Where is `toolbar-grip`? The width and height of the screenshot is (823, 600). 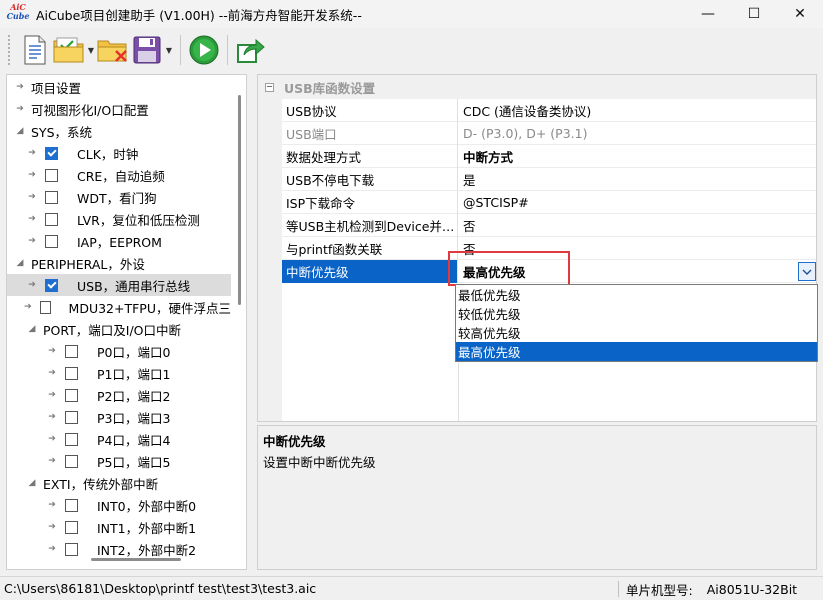
toolbar-grip is located at coordinates (10, 50).